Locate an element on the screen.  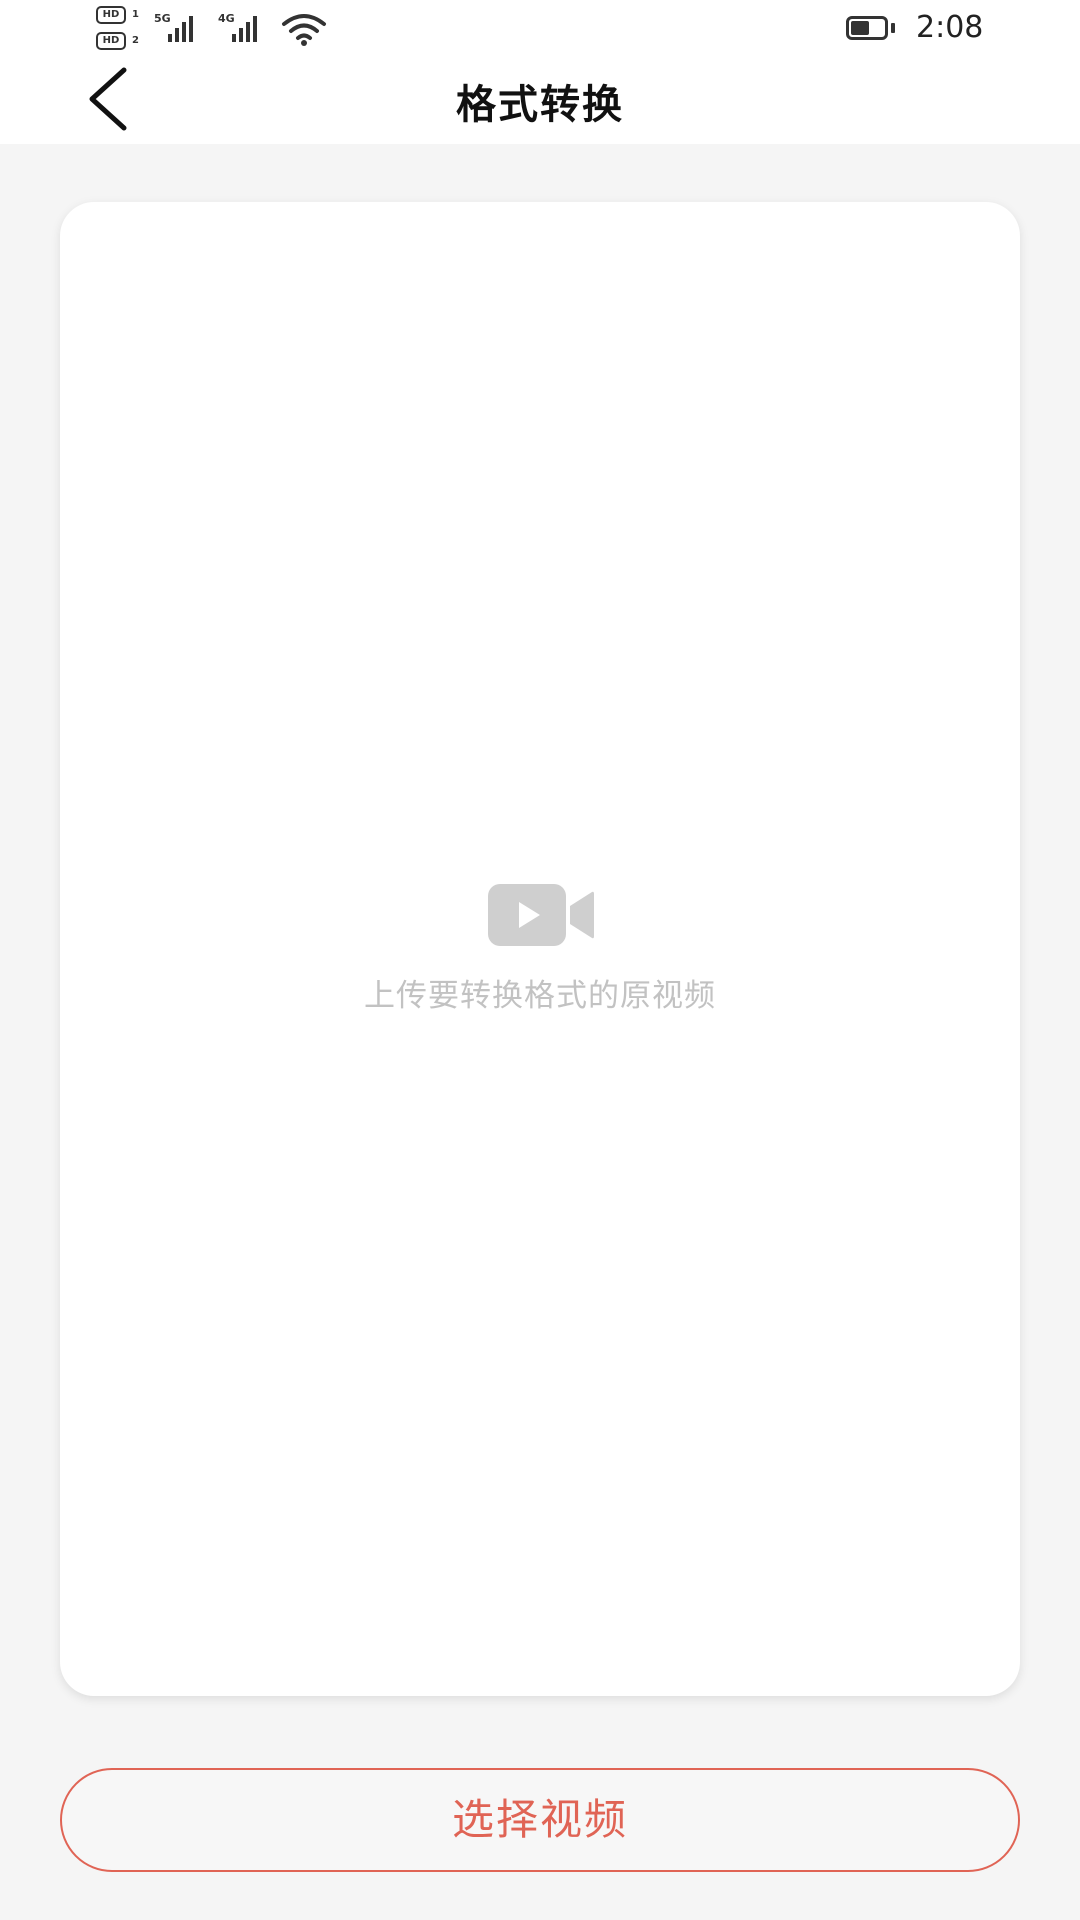
select-video-button: 选择视频 is located at coordinates (540, 1820).